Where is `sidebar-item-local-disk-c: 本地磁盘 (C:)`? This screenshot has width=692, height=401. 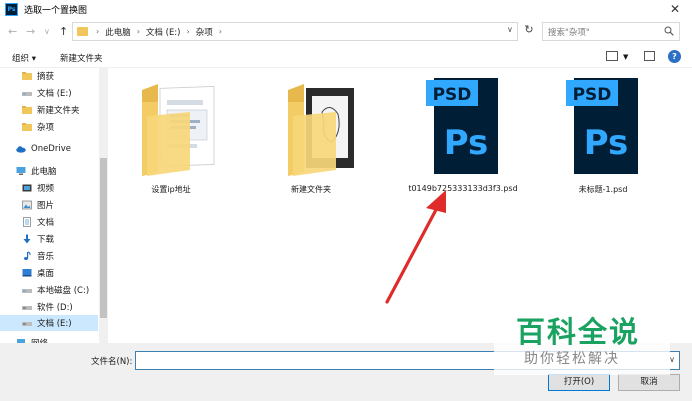
sidebar-item-local-disk-c: 本地磁盘 (C:) is located at coordinates (49, 290).